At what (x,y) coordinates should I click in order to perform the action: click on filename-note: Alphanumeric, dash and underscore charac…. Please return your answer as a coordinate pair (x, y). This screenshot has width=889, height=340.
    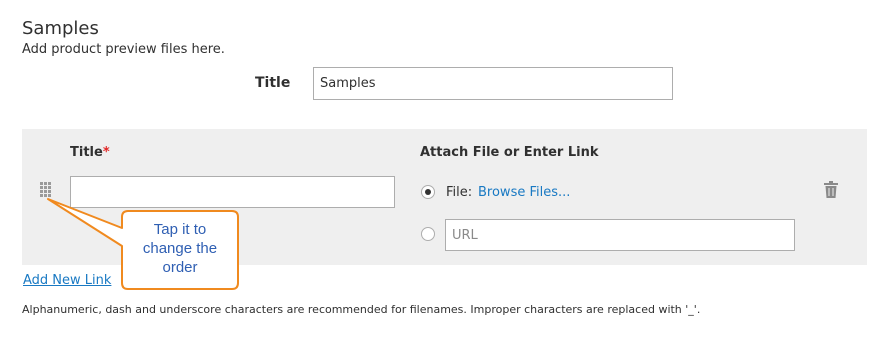
    Looking at the image, I should click on (361, 309).